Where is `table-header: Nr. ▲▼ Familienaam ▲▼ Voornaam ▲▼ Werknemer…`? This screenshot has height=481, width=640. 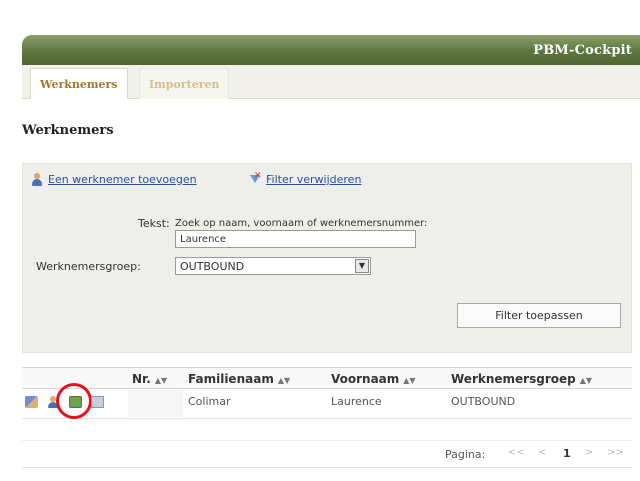 table-header: Nr. ▲▼ Familienaam ▲▼ Voornaam ▲▼ Werknemer… is located at coordinates (327, 378).